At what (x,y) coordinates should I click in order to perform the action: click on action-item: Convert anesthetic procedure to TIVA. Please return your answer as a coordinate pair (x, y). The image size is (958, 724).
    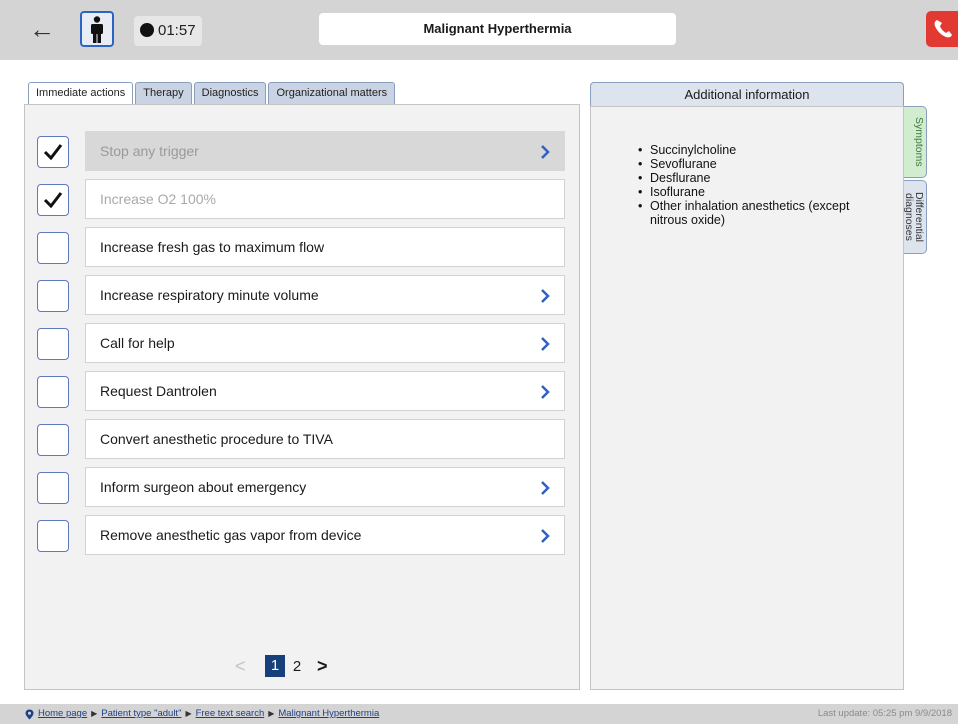
    Looking at the image, I should click on (325, 439).